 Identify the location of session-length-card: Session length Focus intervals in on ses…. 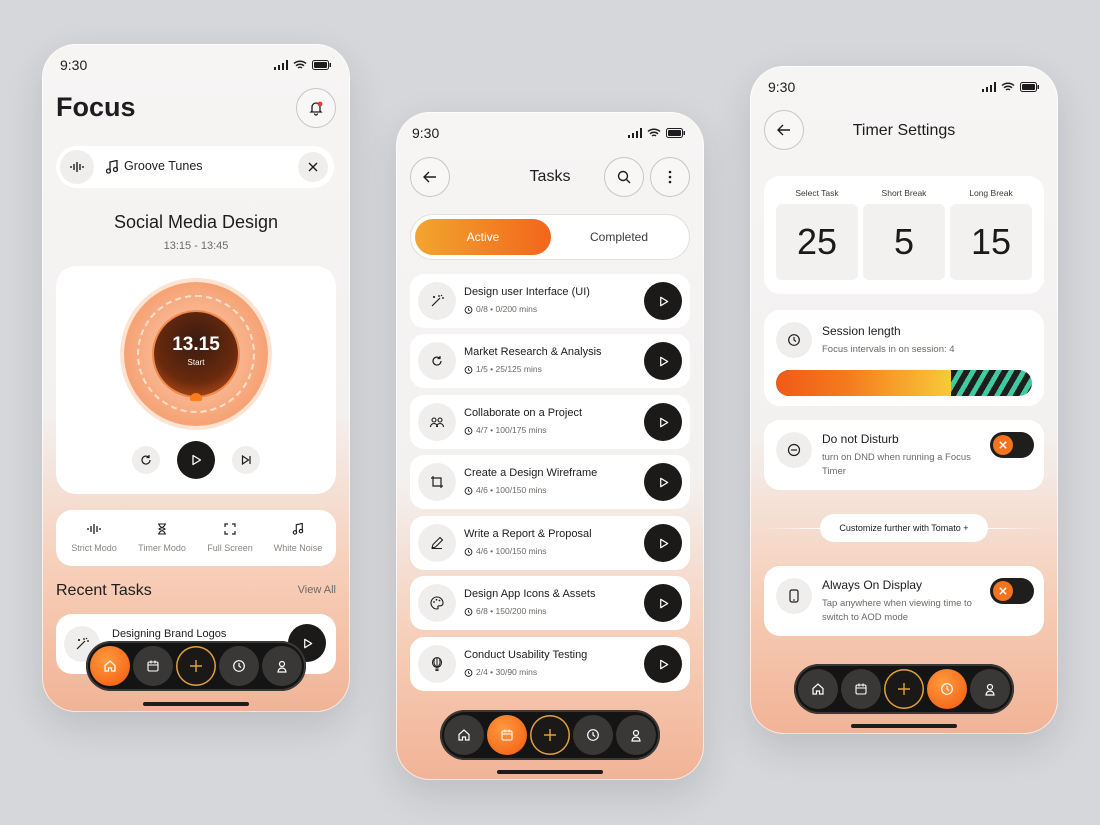
(904, 358).